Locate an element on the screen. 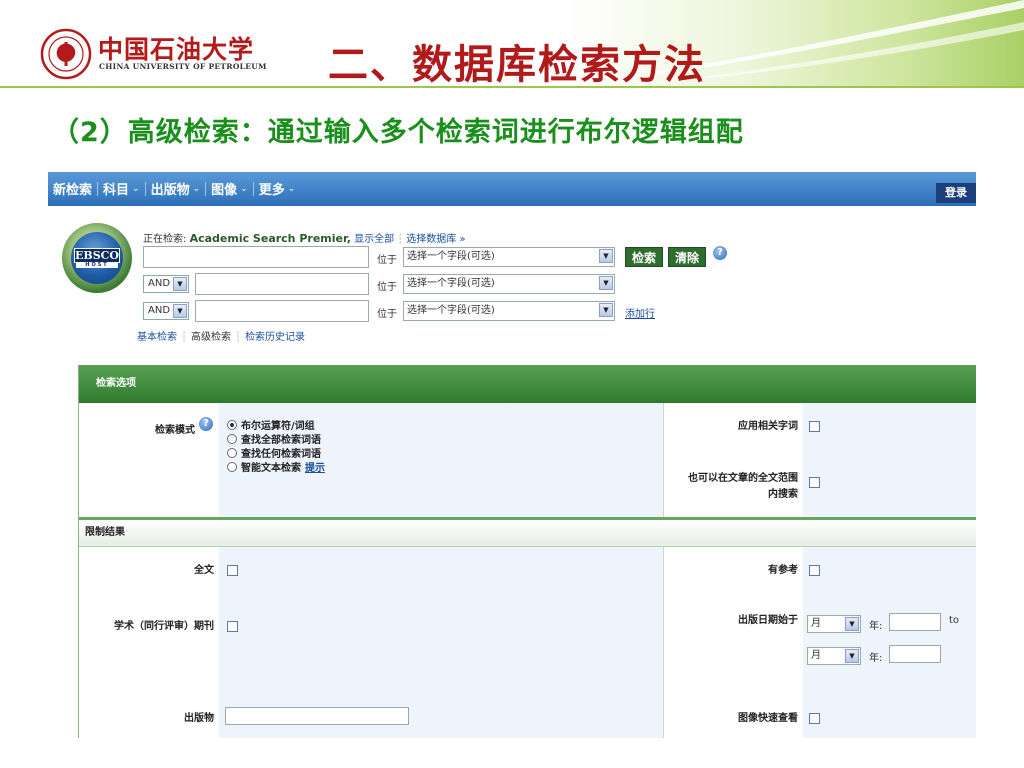 The height and width of the screenshot is (768, 1024). fulltext-search-checkbox is located at coordinates (814, 482).